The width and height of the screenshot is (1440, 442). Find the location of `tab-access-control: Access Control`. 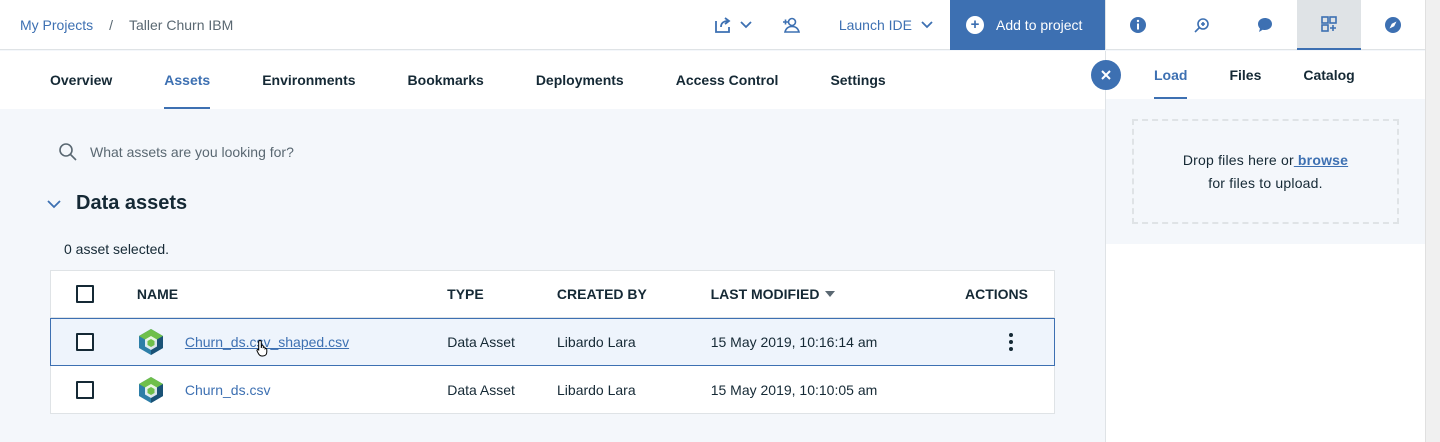

tab-access-control: Access Control is located at coordinates (727, 80).